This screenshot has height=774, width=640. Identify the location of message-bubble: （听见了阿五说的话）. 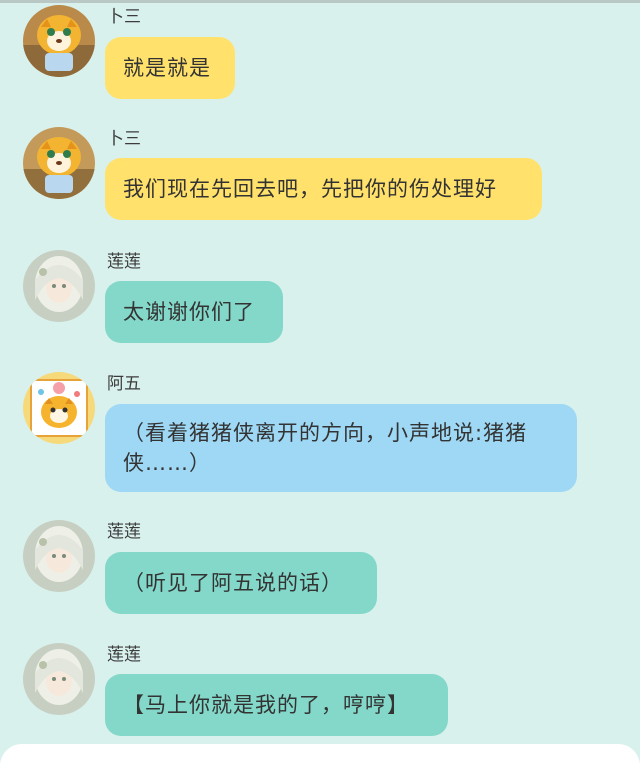
(241, 583).